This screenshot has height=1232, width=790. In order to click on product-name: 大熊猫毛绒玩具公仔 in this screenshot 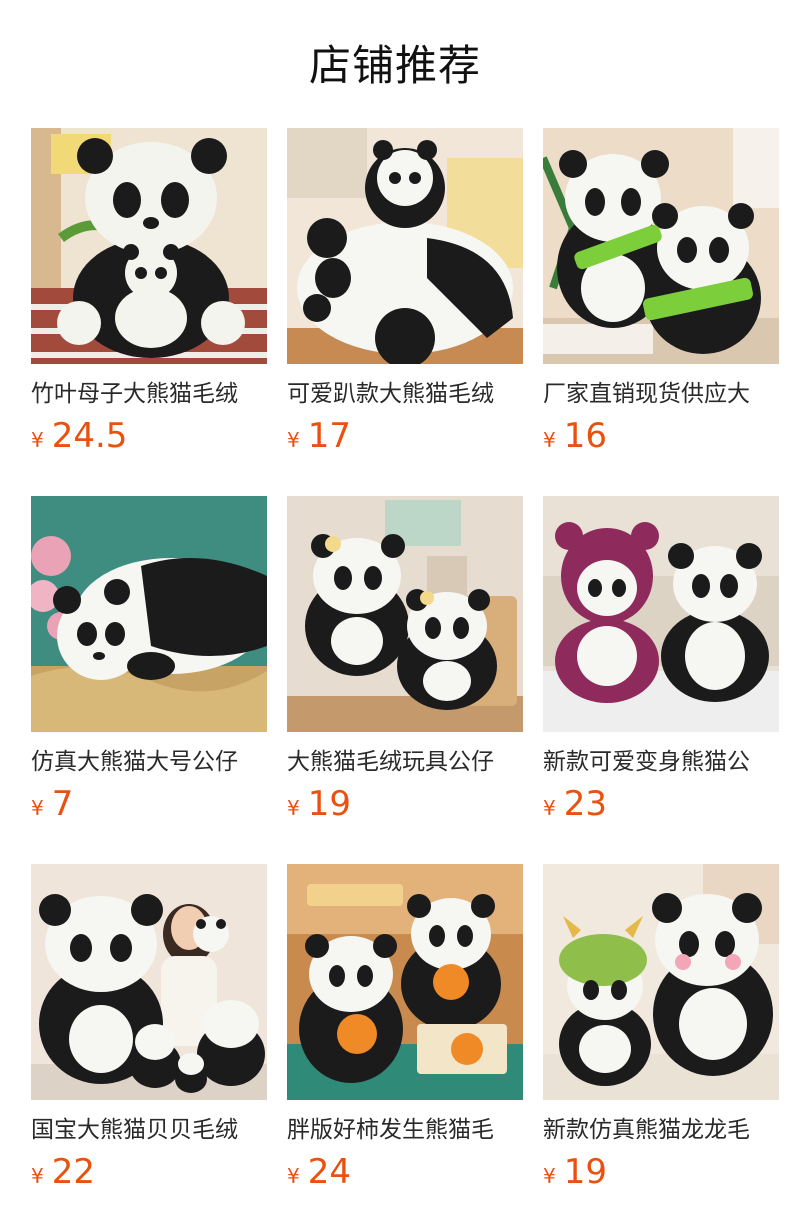, I will do `click(405, 762)`.